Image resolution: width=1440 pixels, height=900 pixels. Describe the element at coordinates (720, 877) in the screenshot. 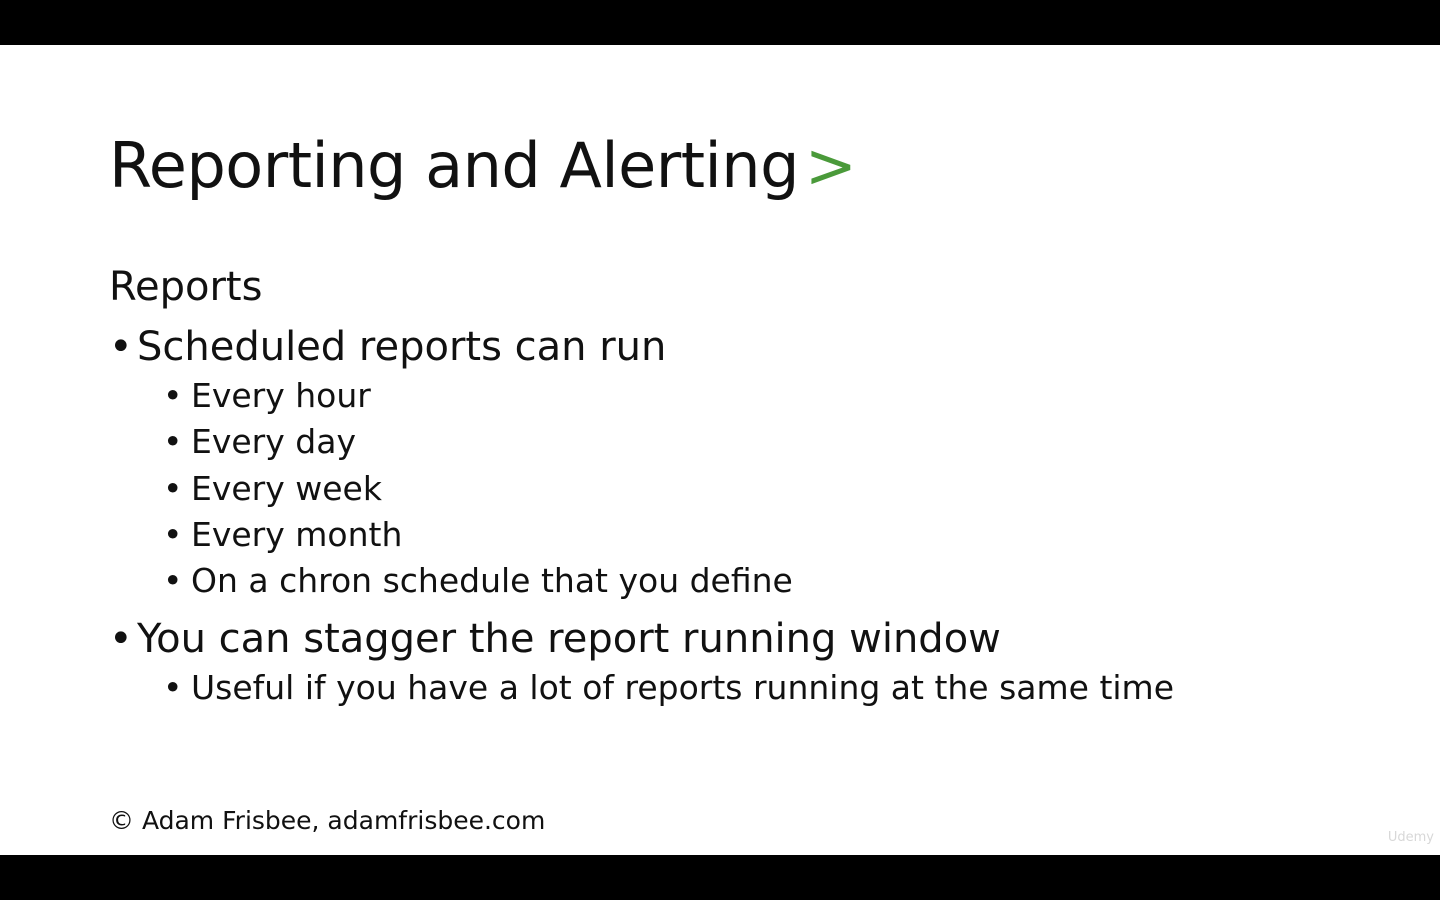

I see `letterbox-bottom` at that location.